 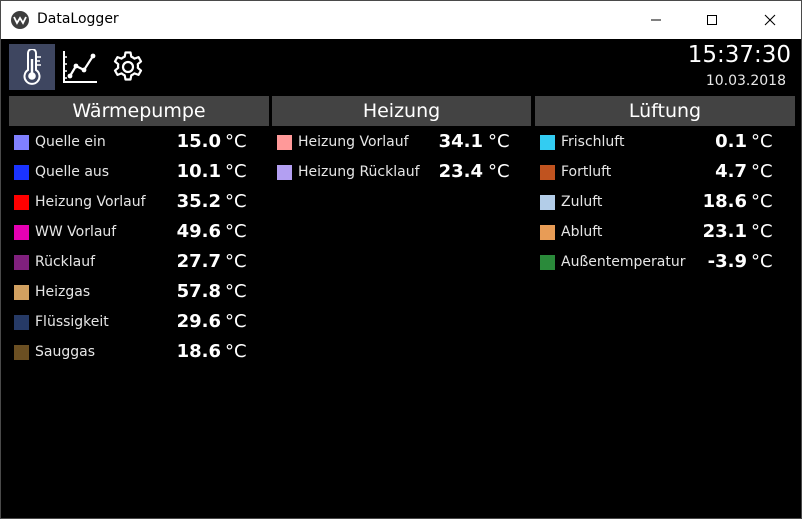 I want to click on sensor-row: Rücklauf 27.7 °C, so click(x=139, y=263).